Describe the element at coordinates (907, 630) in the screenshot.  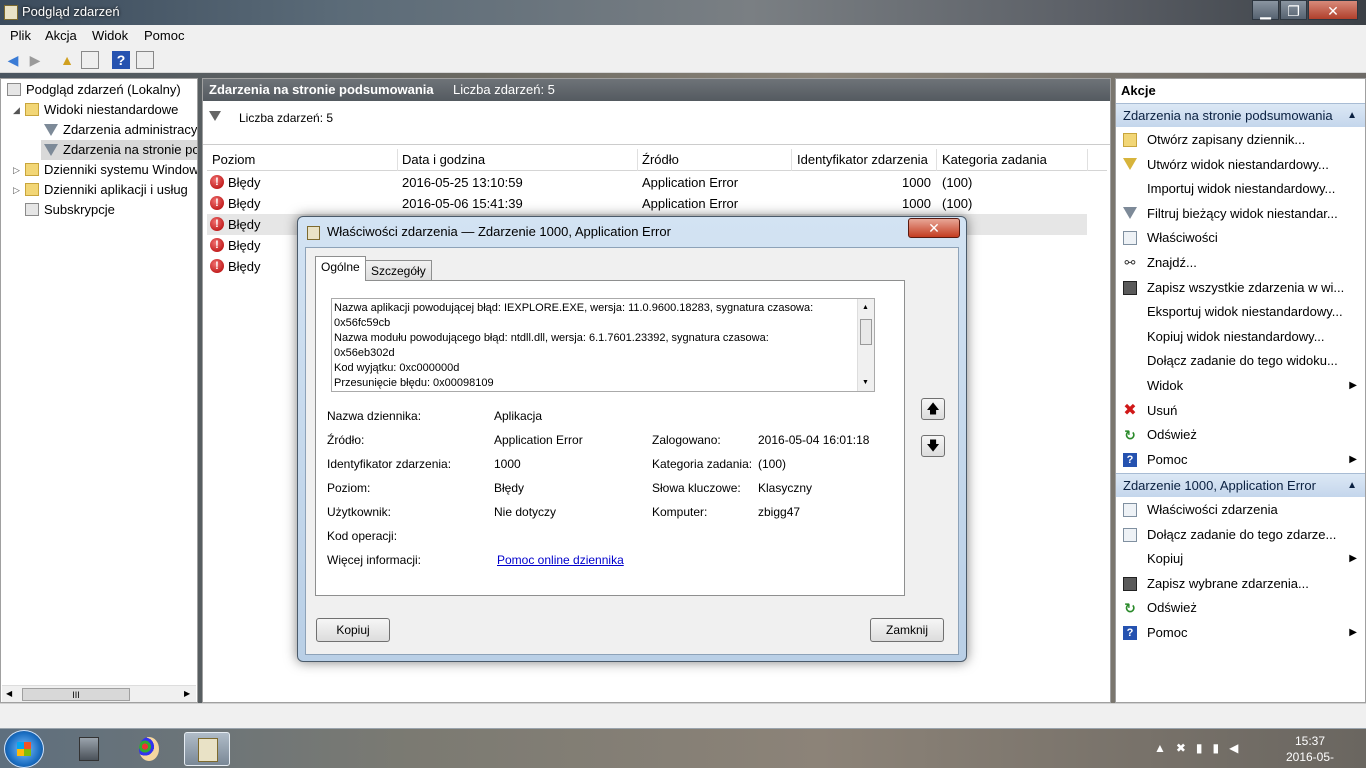
I see `close-dialog-button: Zamknij` at that location.